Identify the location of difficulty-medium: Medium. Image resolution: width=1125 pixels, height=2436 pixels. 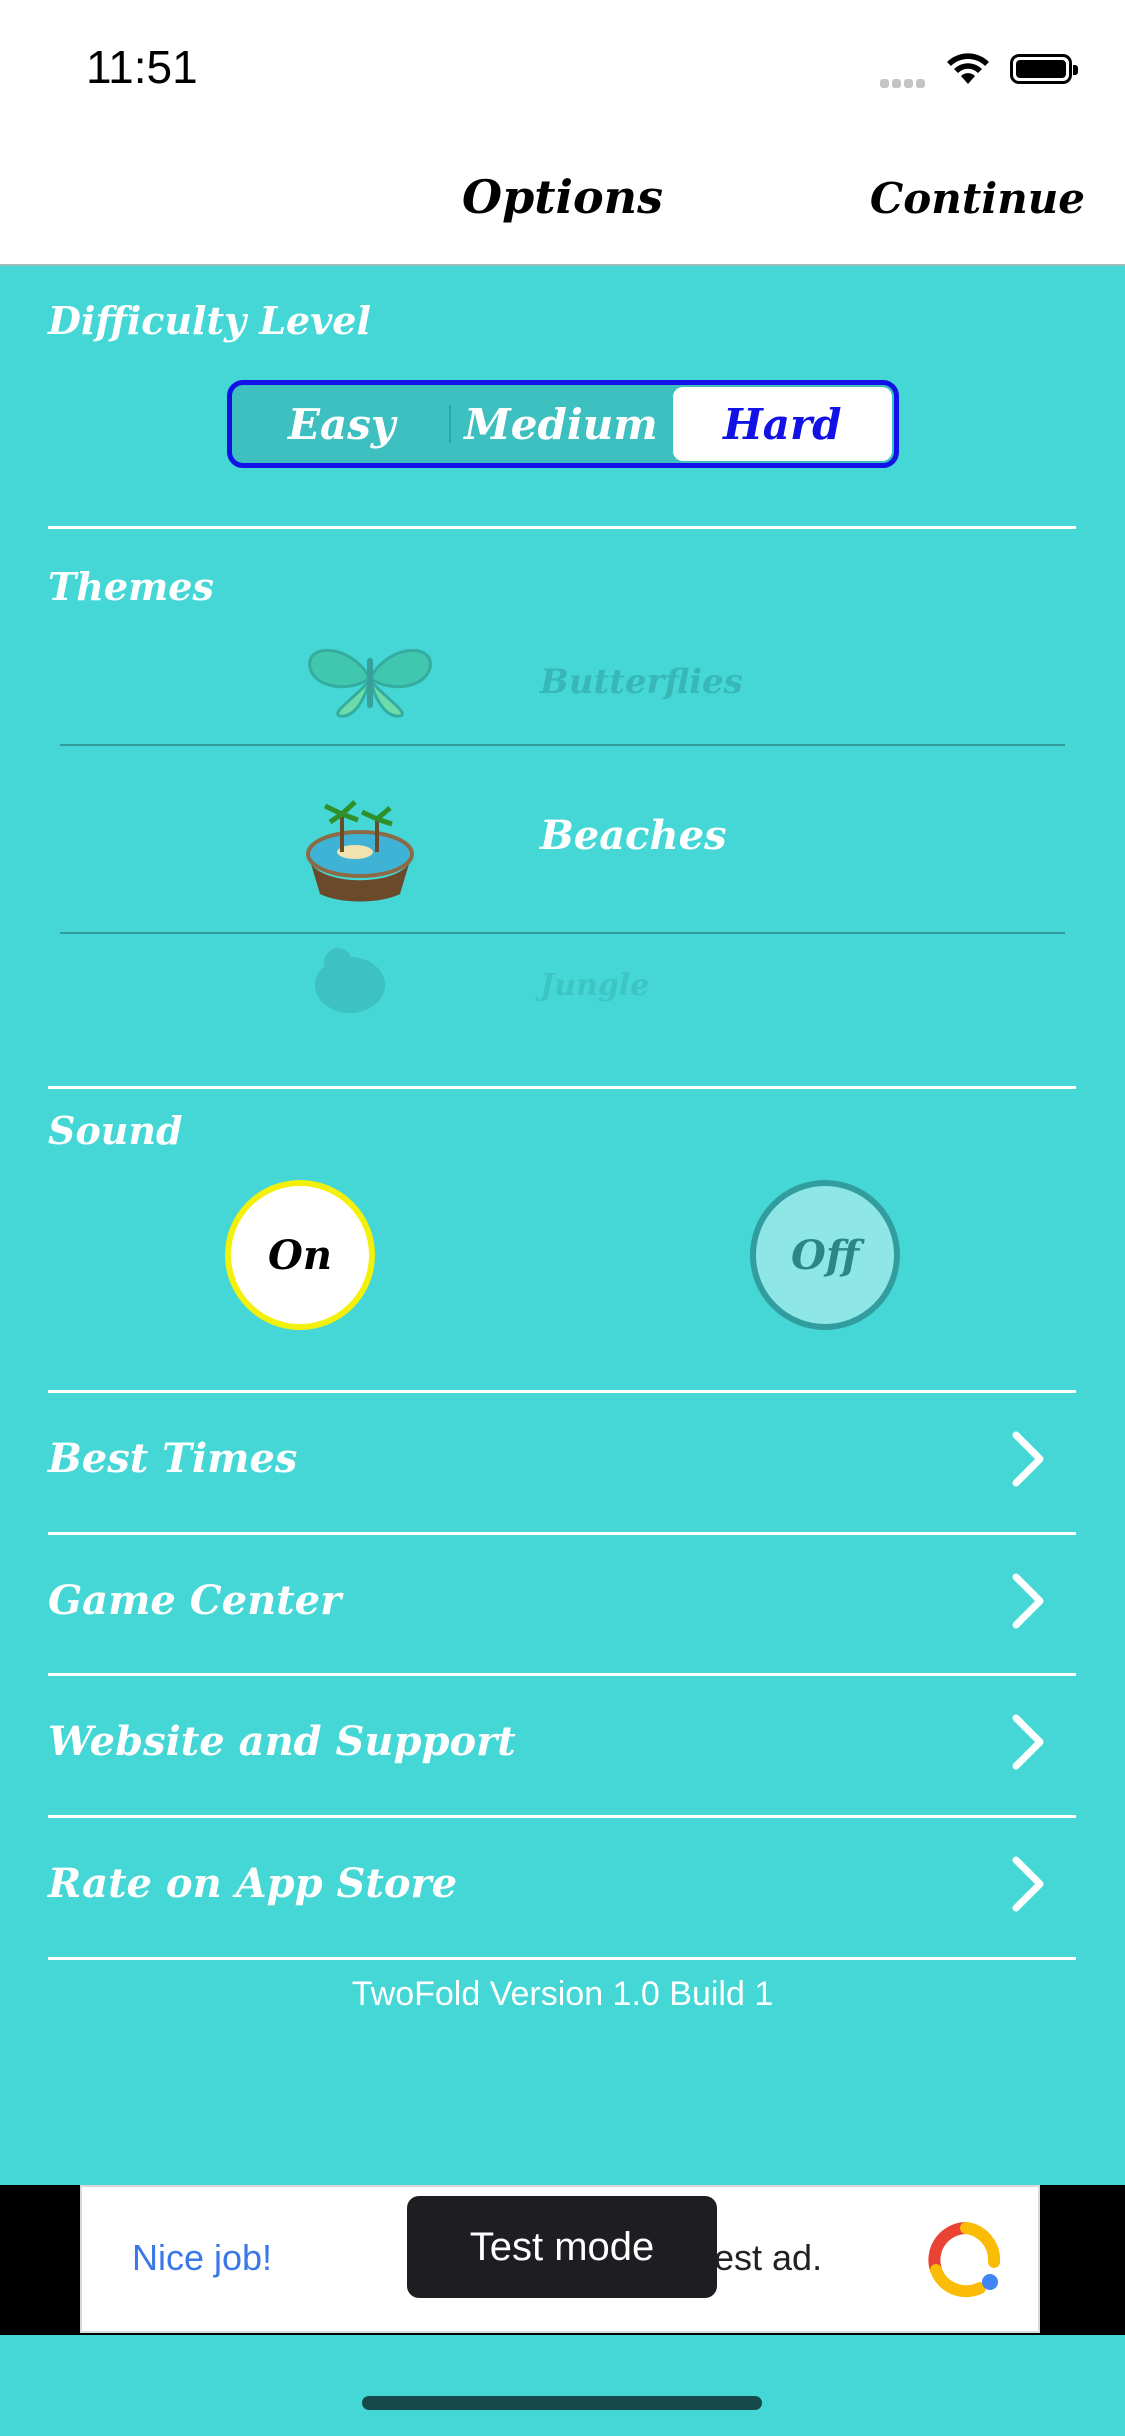
(560, 424).